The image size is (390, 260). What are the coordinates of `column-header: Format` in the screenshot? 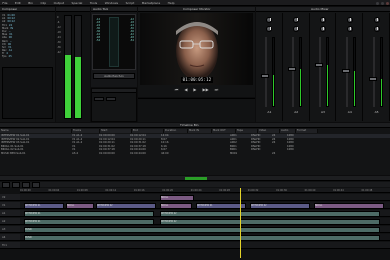 It's located at (307, 131).